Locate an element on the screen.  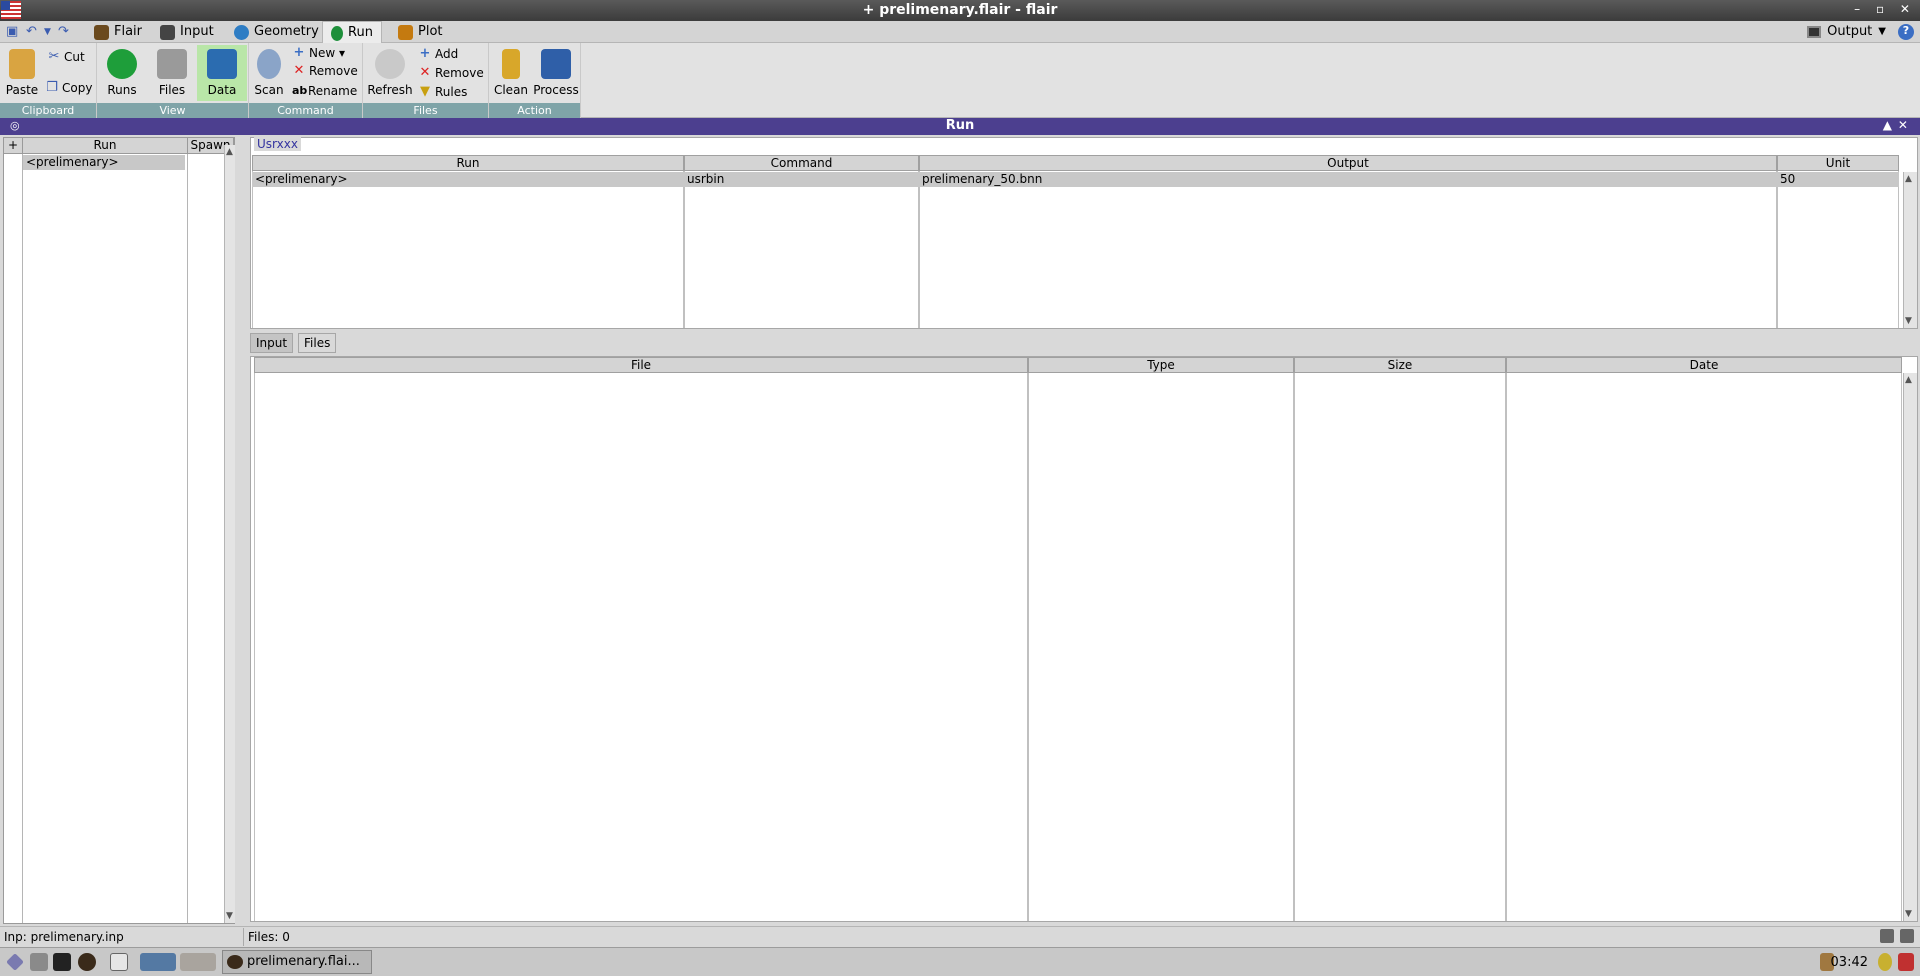
menu-icon is located at coordinates (15, 962).